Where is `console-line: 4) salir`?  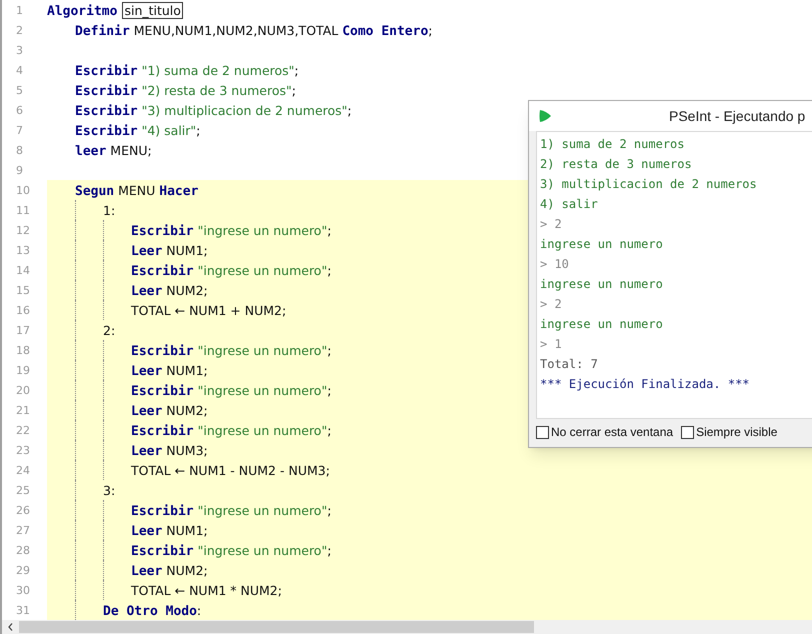
console-line: 4) salir is located at coordinates (569, 204).